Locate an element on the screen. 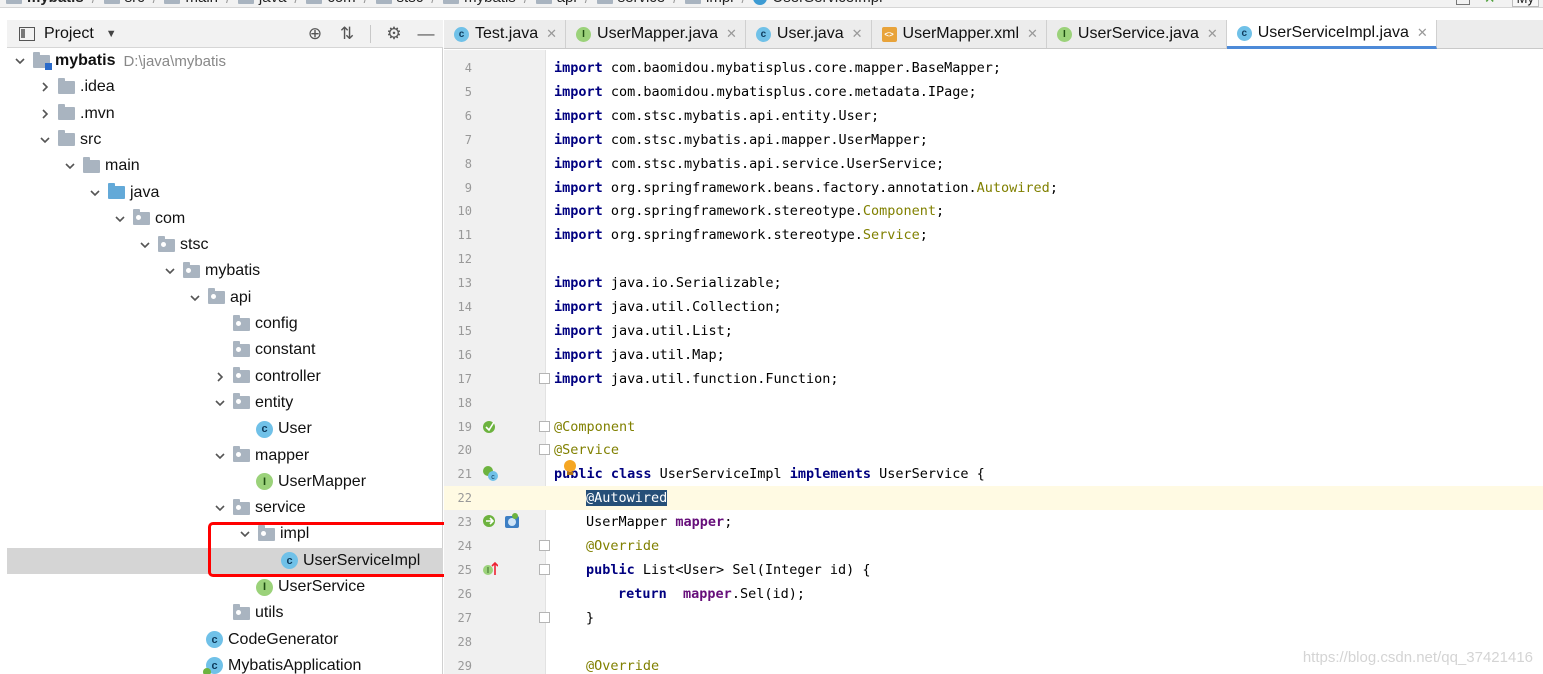 This screenshot has width=1543, height=674. chevron-down-icon: ▼ is located at coordinates (111, 34).